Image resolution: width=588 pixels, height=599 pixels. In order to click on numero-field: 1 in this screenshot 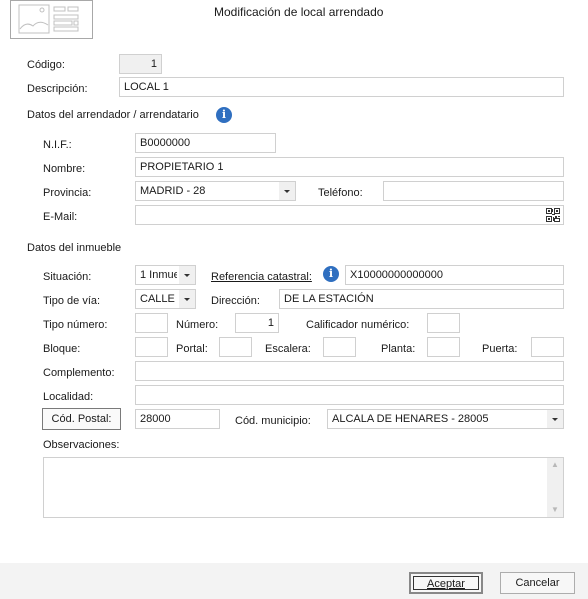, I will do `click(257, 323)`.